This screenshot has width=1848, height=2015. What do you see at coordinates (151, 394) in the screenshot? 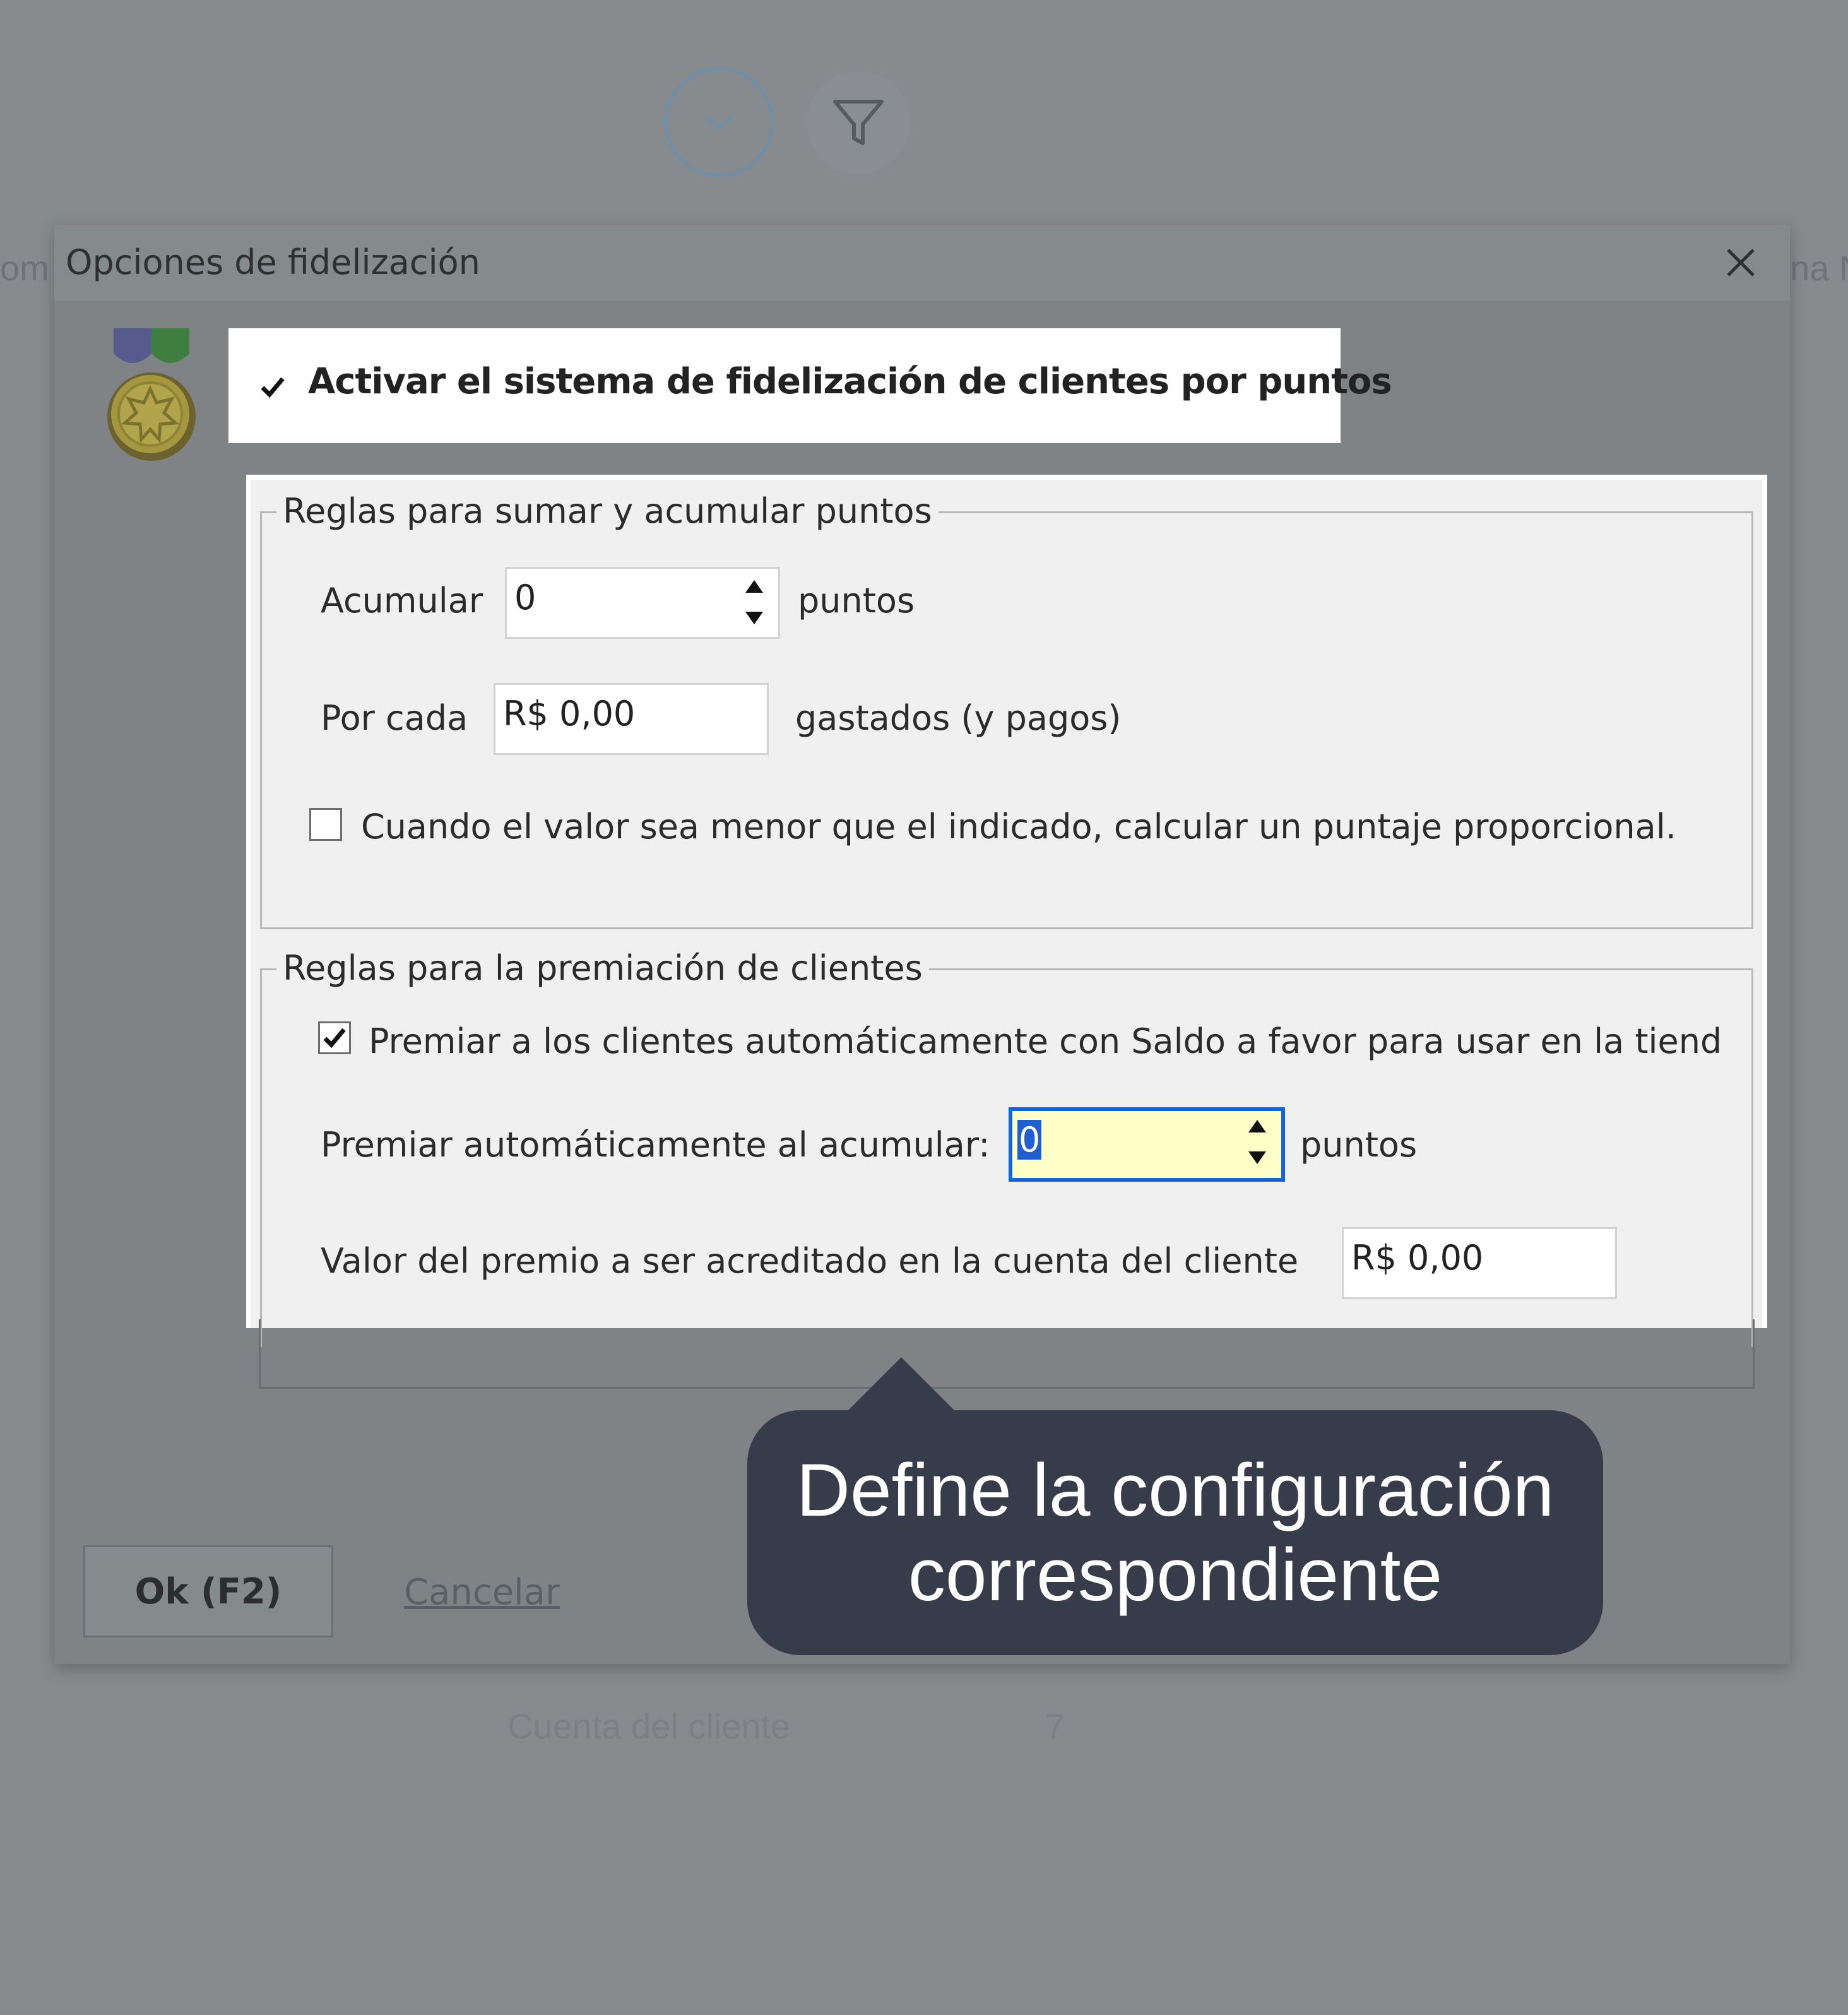
I see `medal-icon` at bounding box center [151, 394].